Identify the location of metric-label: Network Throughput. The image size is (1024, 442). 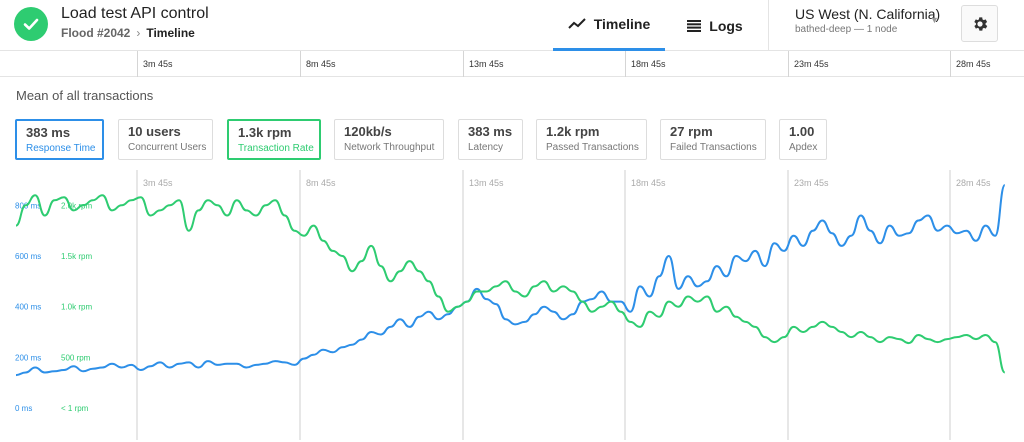
(389, 147).